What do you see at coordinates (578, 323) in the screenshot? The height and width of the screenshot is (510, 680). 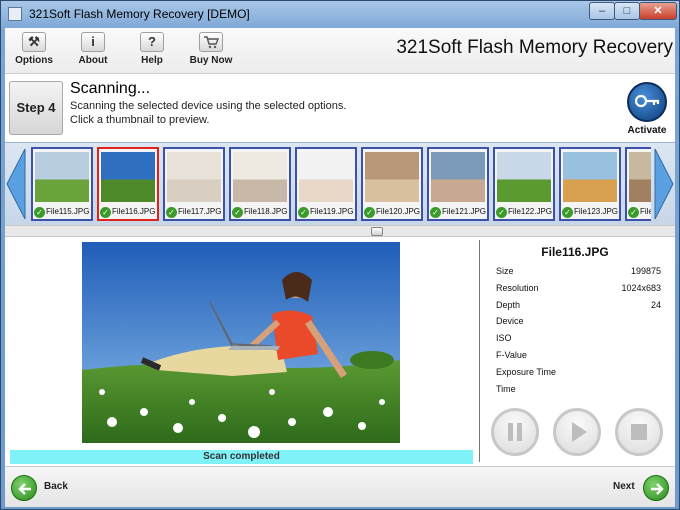 I see `info-row-device: Device` at bounding box center [578, 323].